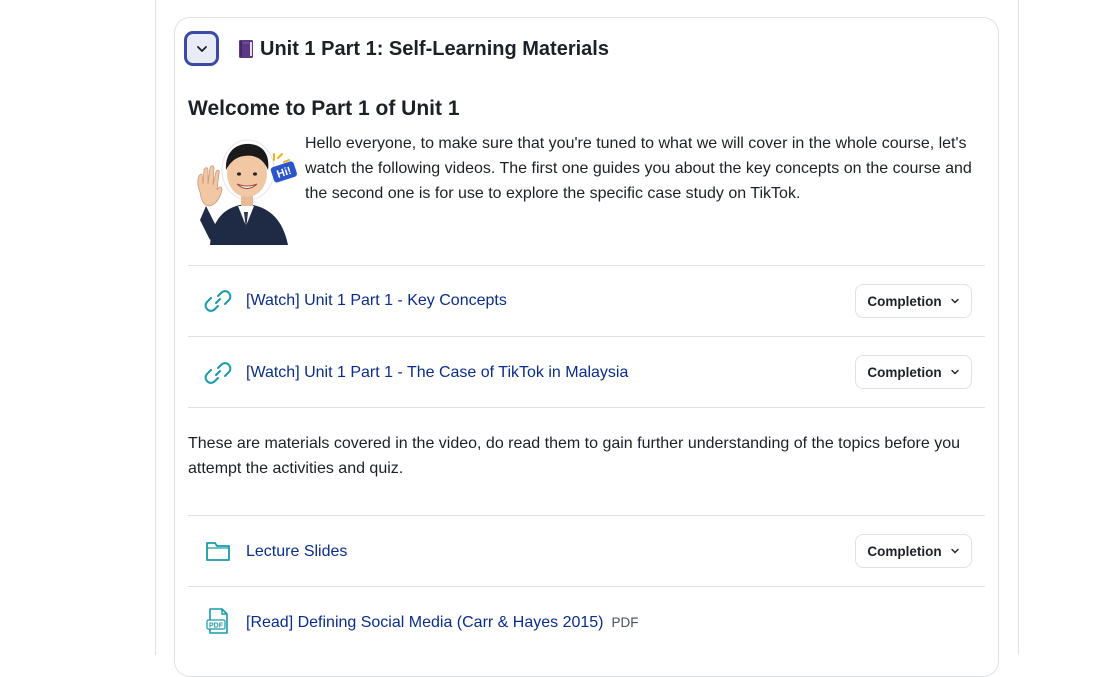 This screenshot has height=677, width=1117. Describe the element at coordinates (586, 407) in the screenshot. I see `divider` at that location.